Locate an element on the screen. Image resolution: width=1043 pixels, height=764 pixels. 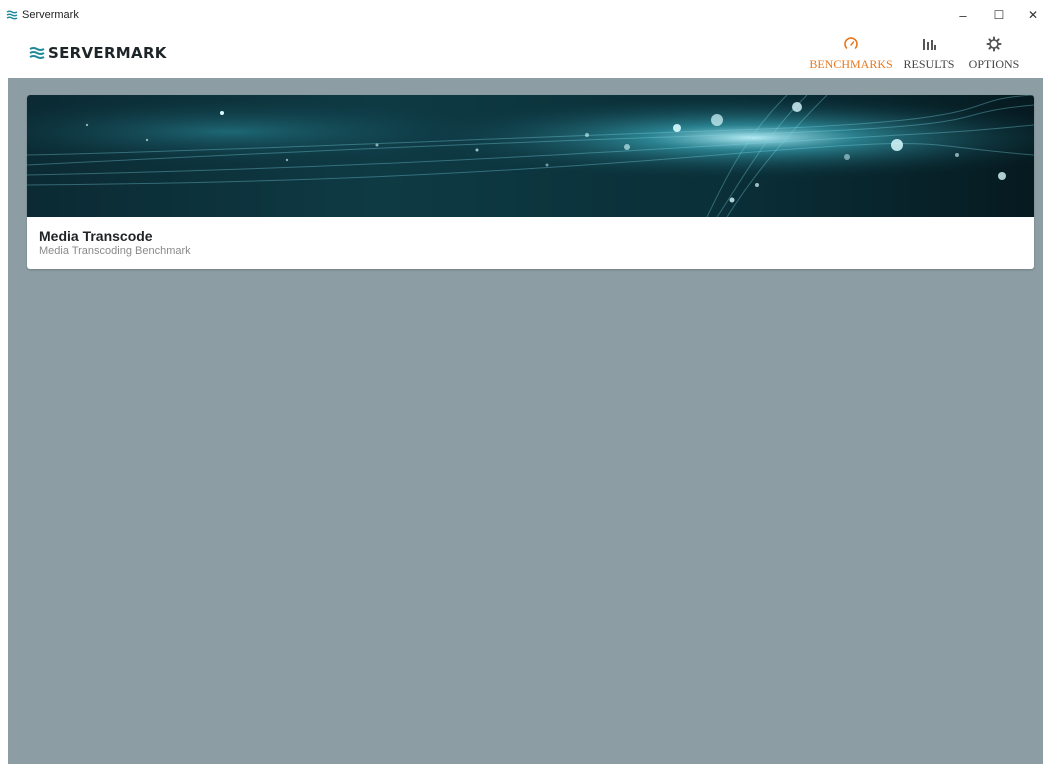
nav-tab-label: OPTIONS is located at coordinates (994, 64).